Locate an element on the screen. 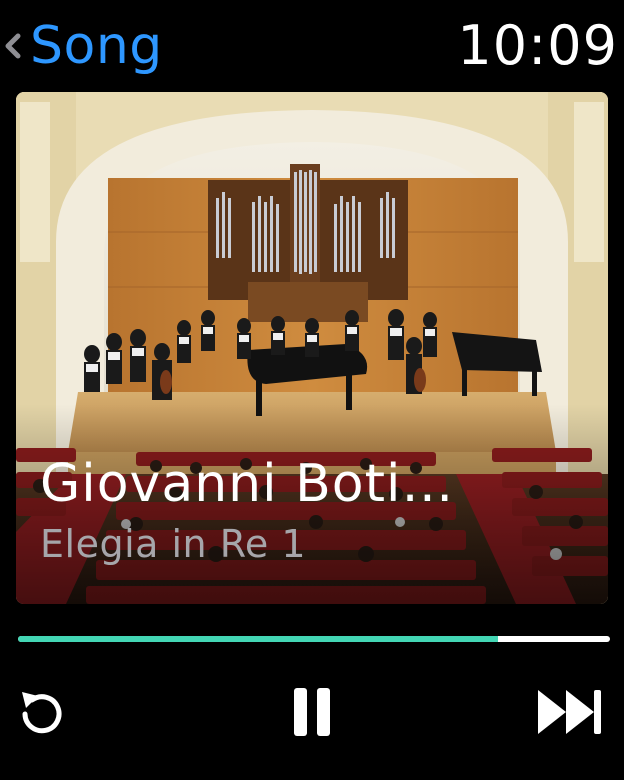  skip-forward-icon is located at coordinates (569, 712).